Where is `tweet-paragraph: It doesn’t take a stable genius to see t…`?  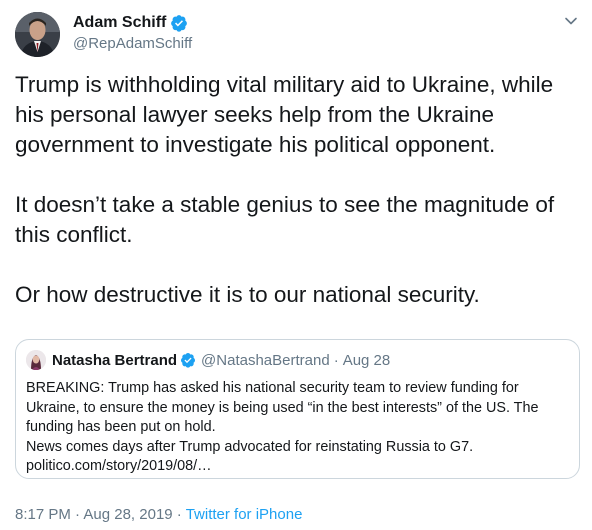 tweet-paragraph: It doesn’t take a stable genius to see t… is located at coordinates (285, 219).